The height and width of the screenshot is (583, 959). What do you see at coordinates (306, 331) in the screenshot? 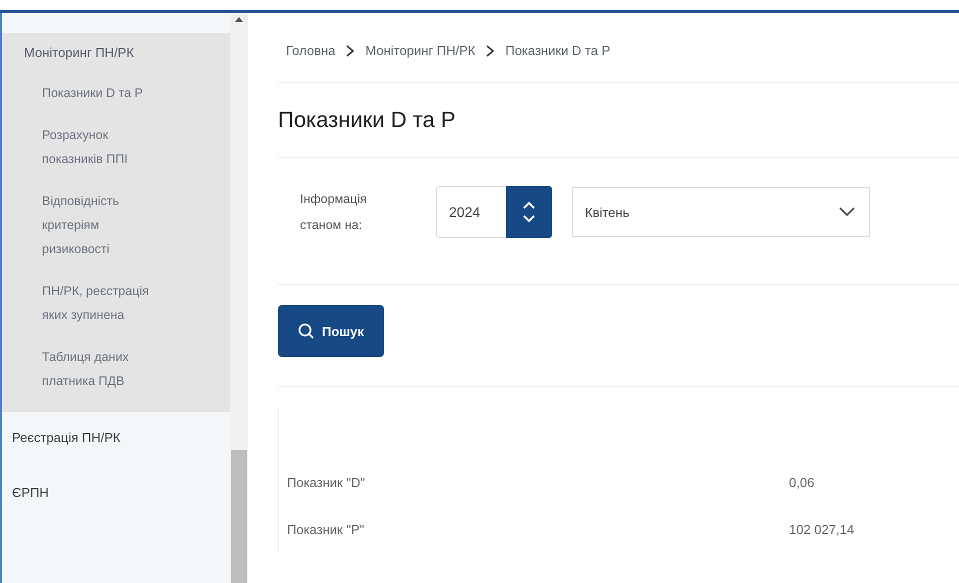
I see `search-icon` at bounding box center [306, 331].